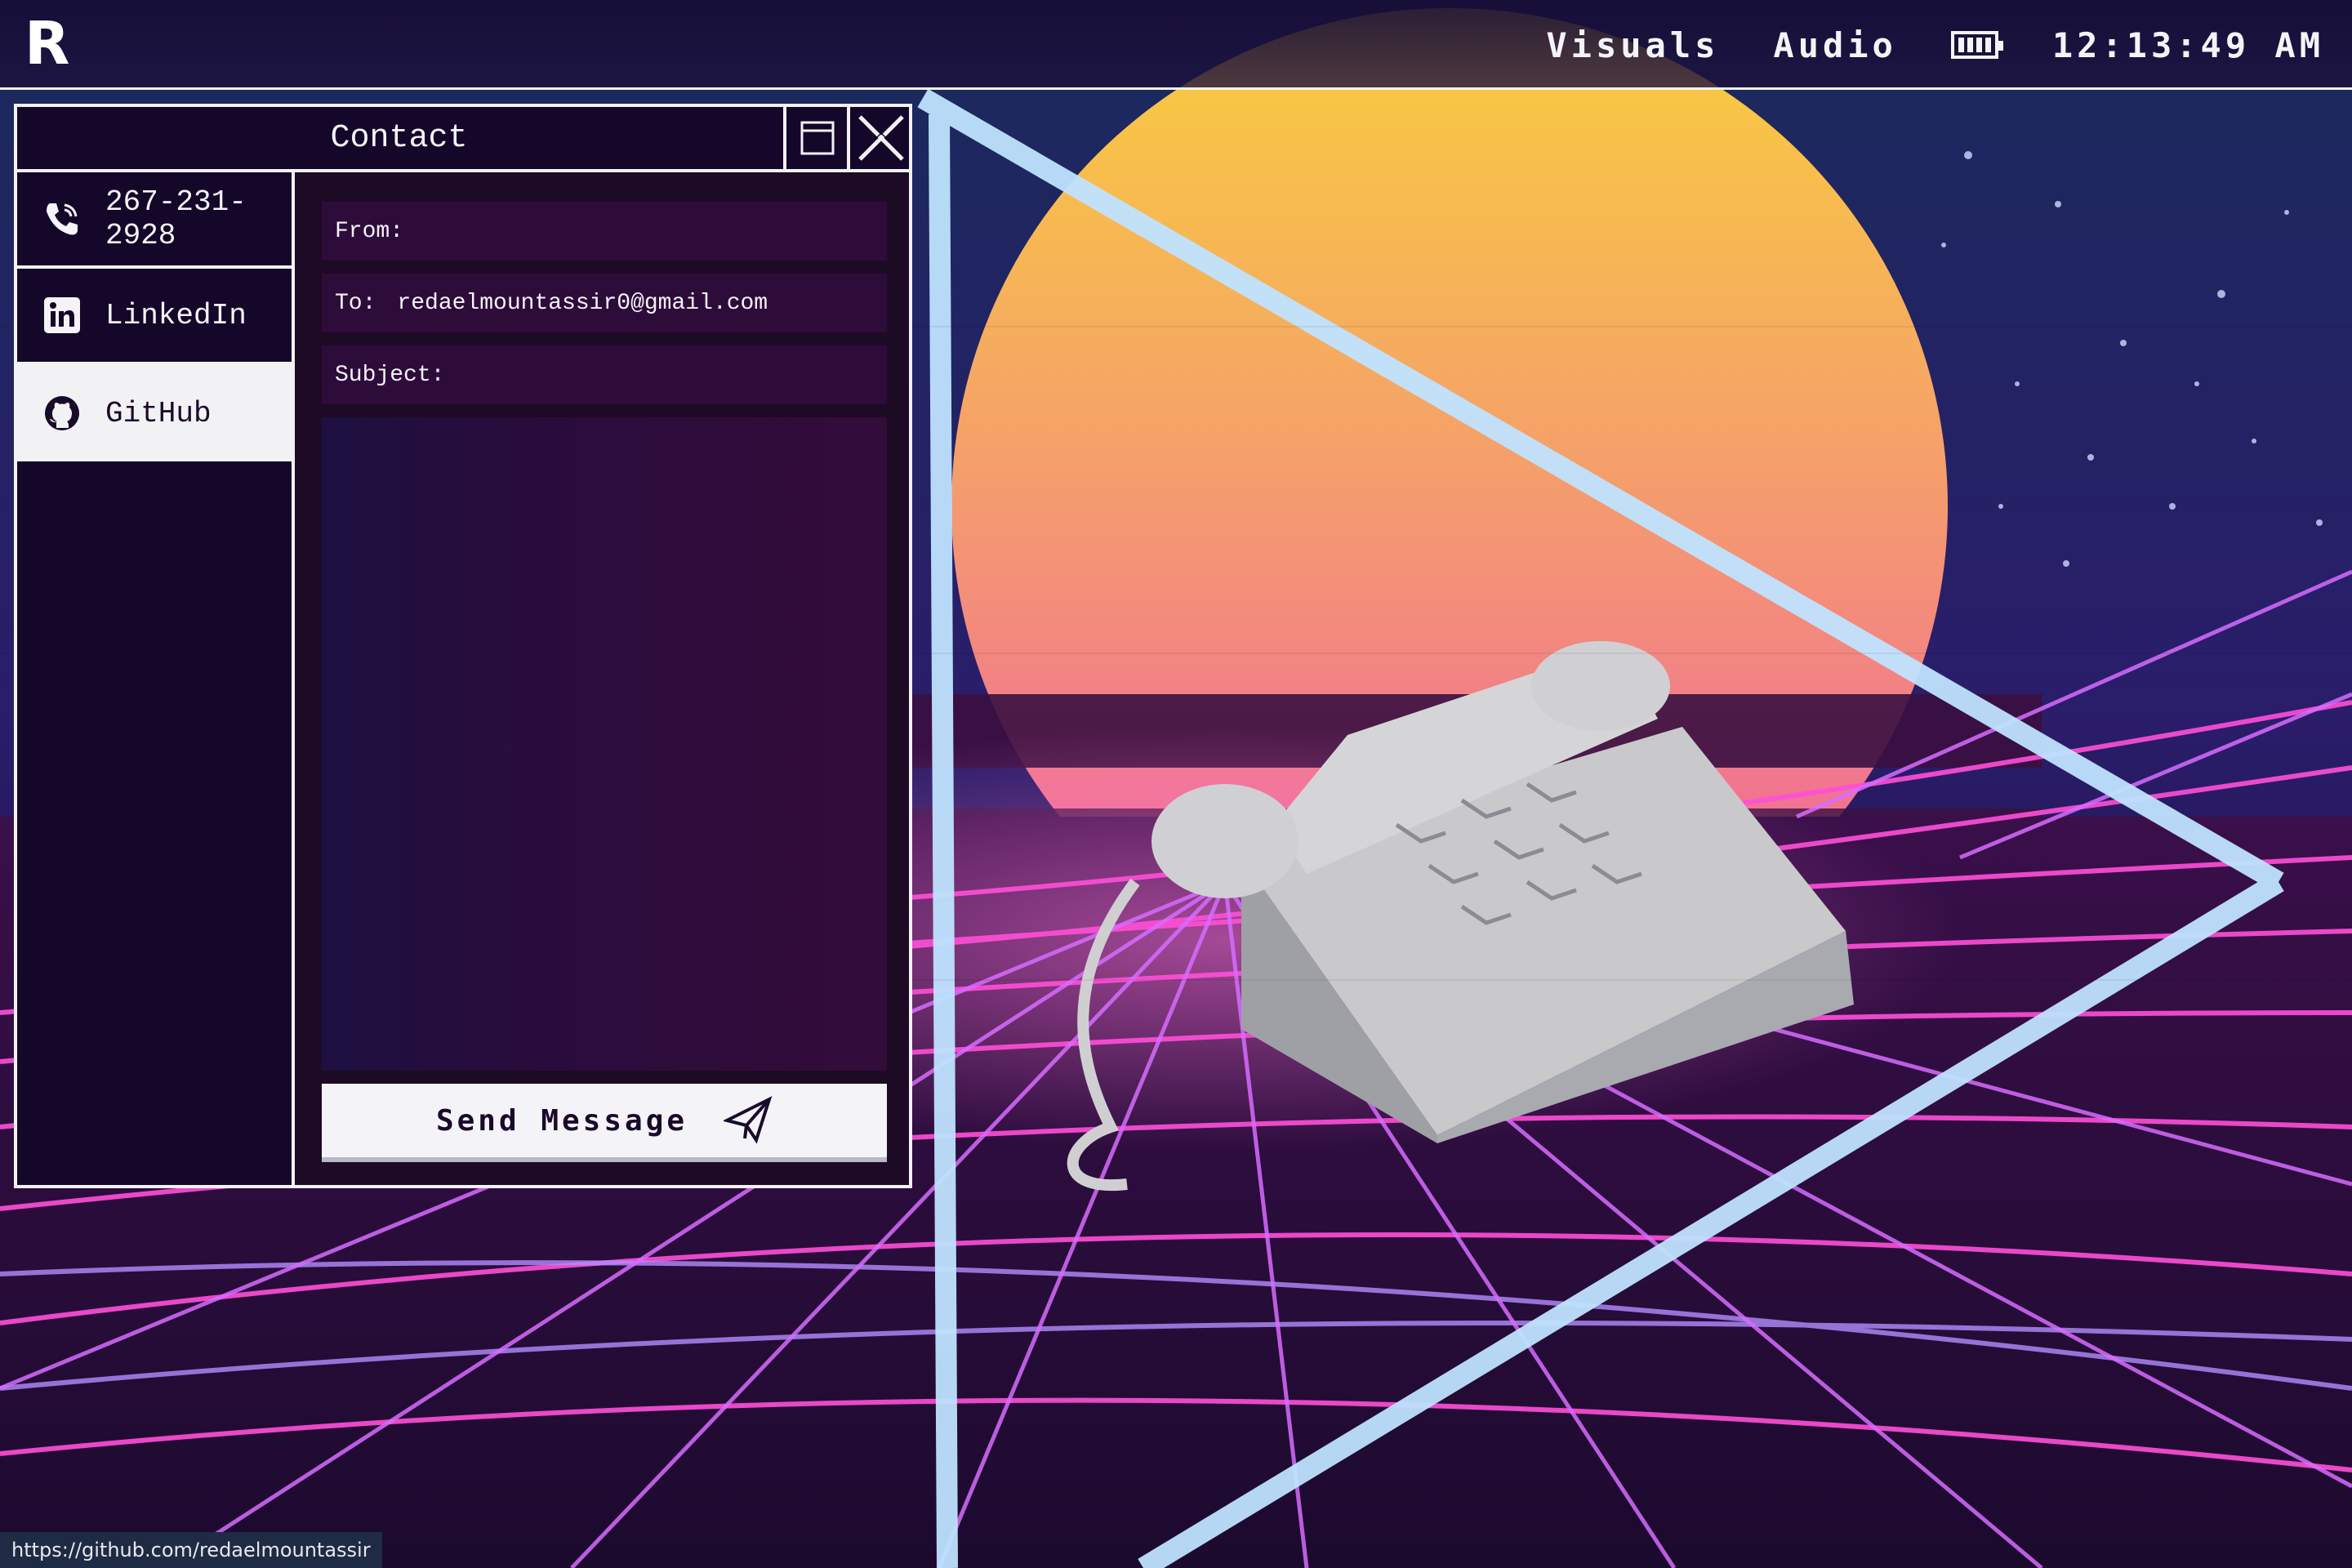 The image size is (2352, 1568). Describe the element at coordinates (1935, 45) in the screenshot. I see `top-nav: Visuals Audio 12:13:49 AM` at that location.